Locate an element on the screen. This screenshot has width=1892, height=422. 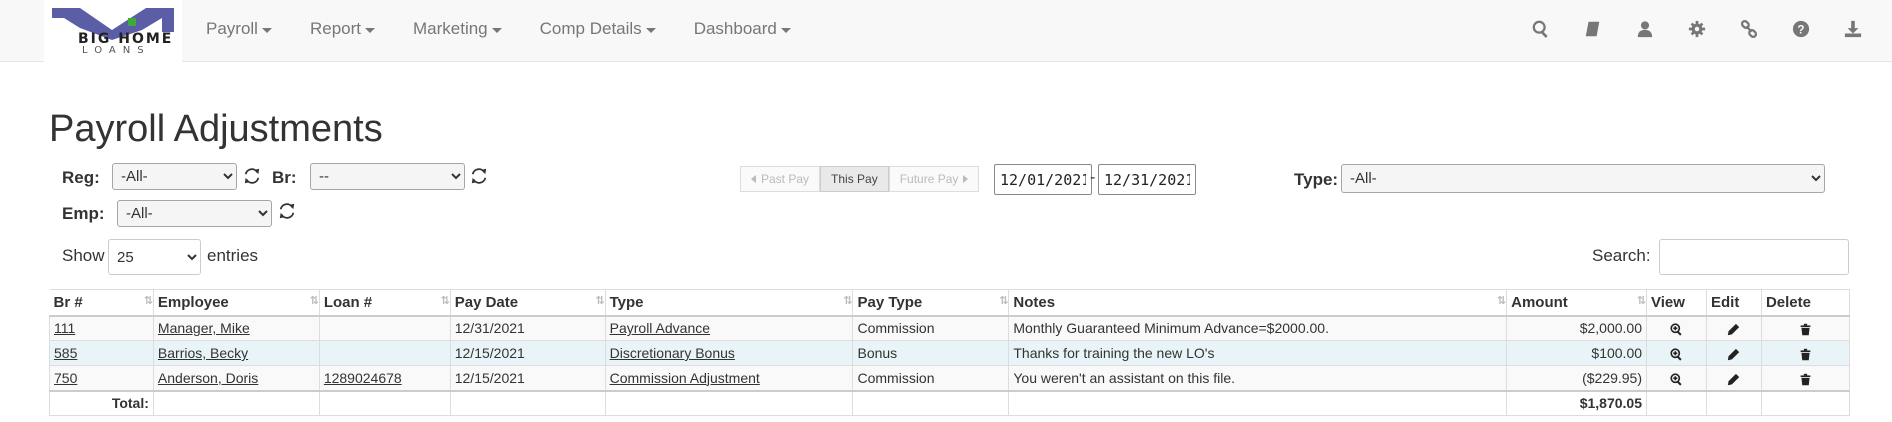
date-from-input is located at coordinates (1043, 179).